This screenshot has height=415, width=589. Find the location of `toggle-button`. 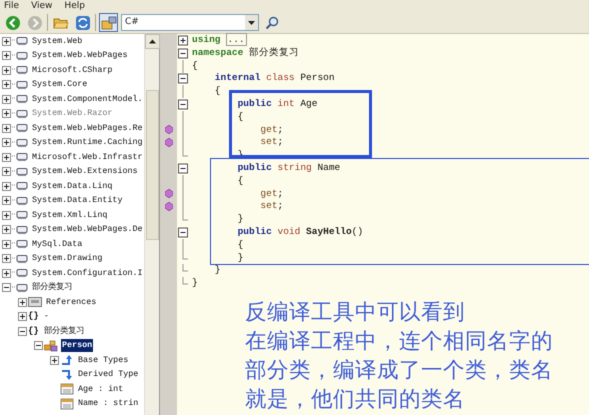

toggle-button is located at coordinates (108, 22).